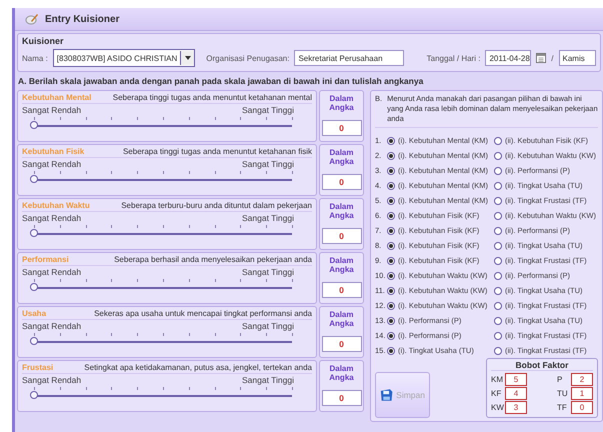  Describe the element at coordinates (38, 367) in the screenshot. I see `factor-name: Frustasi` at that location.